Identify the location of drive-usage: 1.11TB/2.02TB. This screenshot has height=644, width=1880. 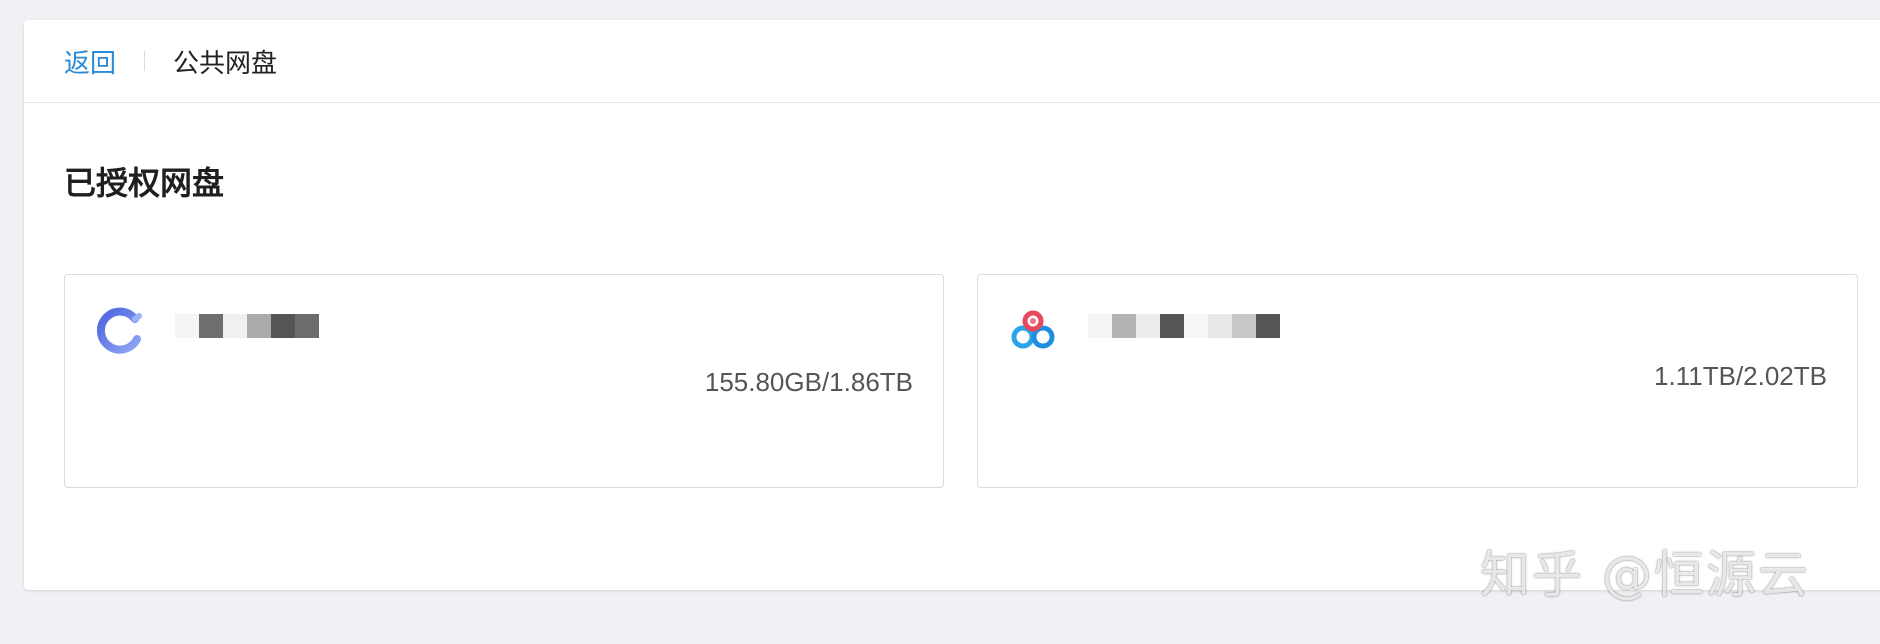
(1740, 376).